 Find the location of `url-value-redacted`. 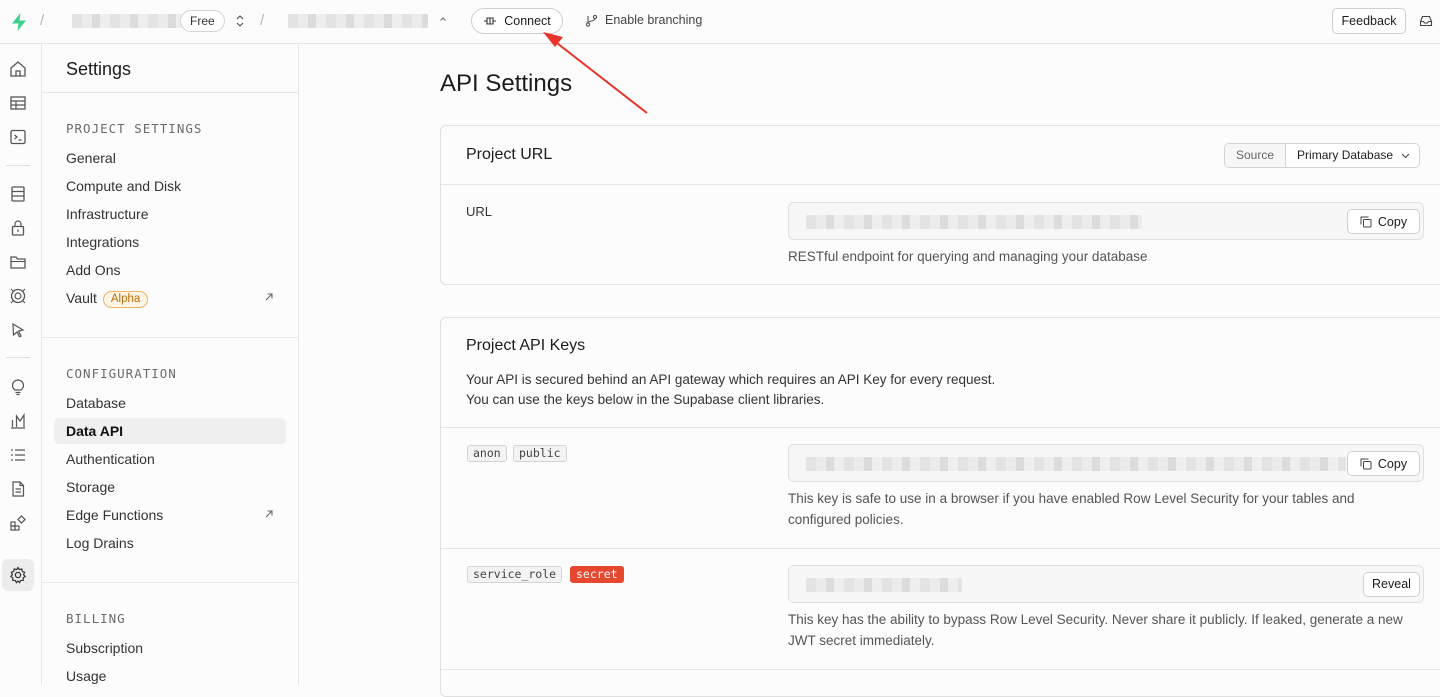

url-value-redacted is located at coordinates (974, 222).